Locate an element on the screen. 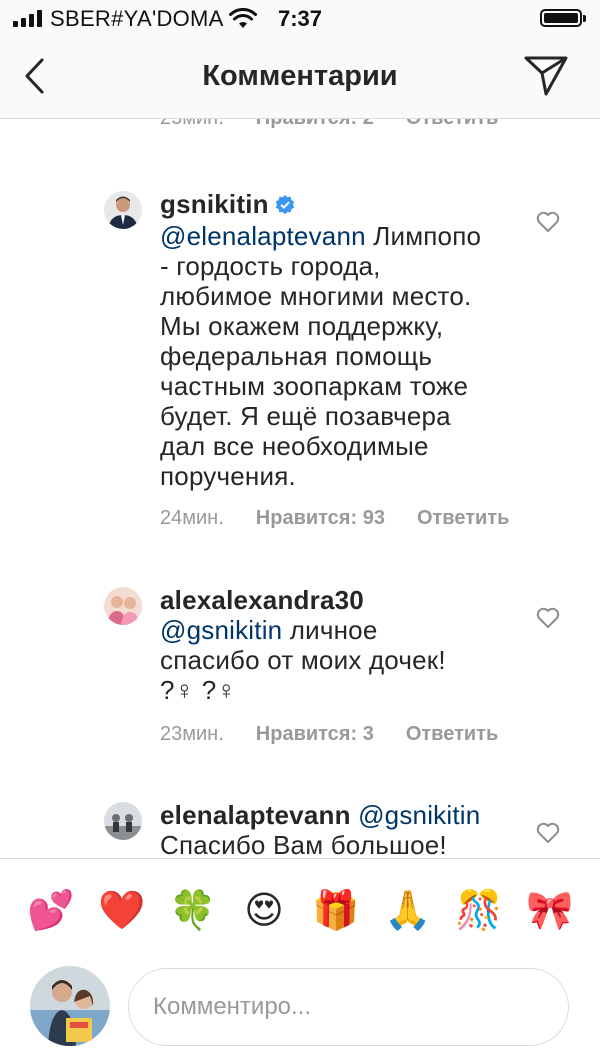 The image size is (600, 1063). comment-meta: 23мин. Нравится: 3 Ответить is located at coordinates (329, 734).